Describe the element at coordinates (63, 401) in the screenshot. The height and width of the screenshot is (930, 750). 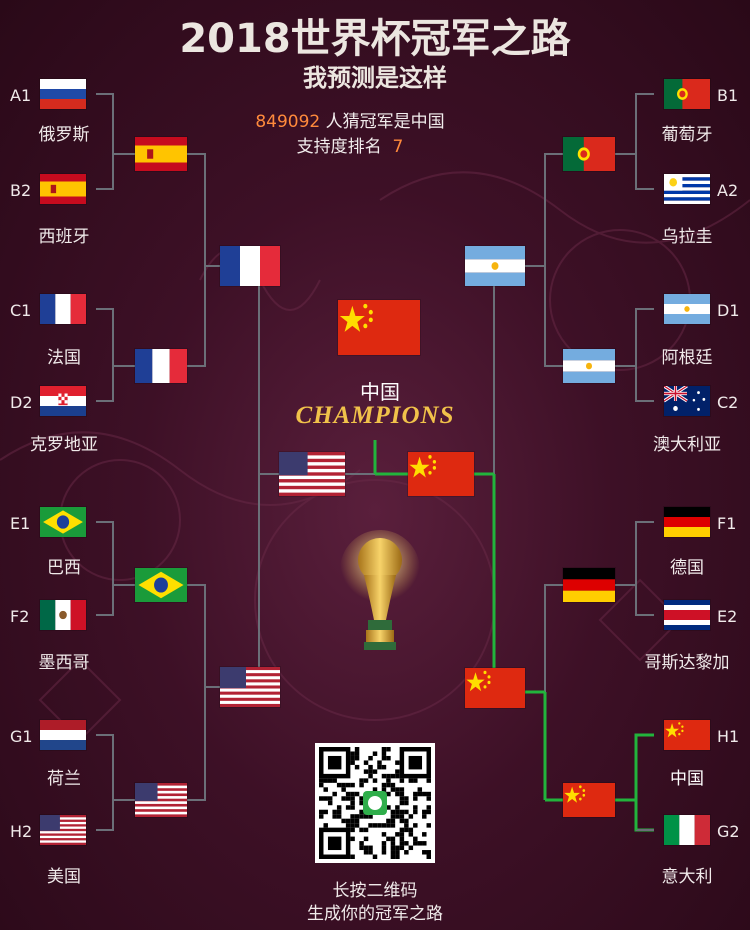
I see `group-flag-croatia` at that location.